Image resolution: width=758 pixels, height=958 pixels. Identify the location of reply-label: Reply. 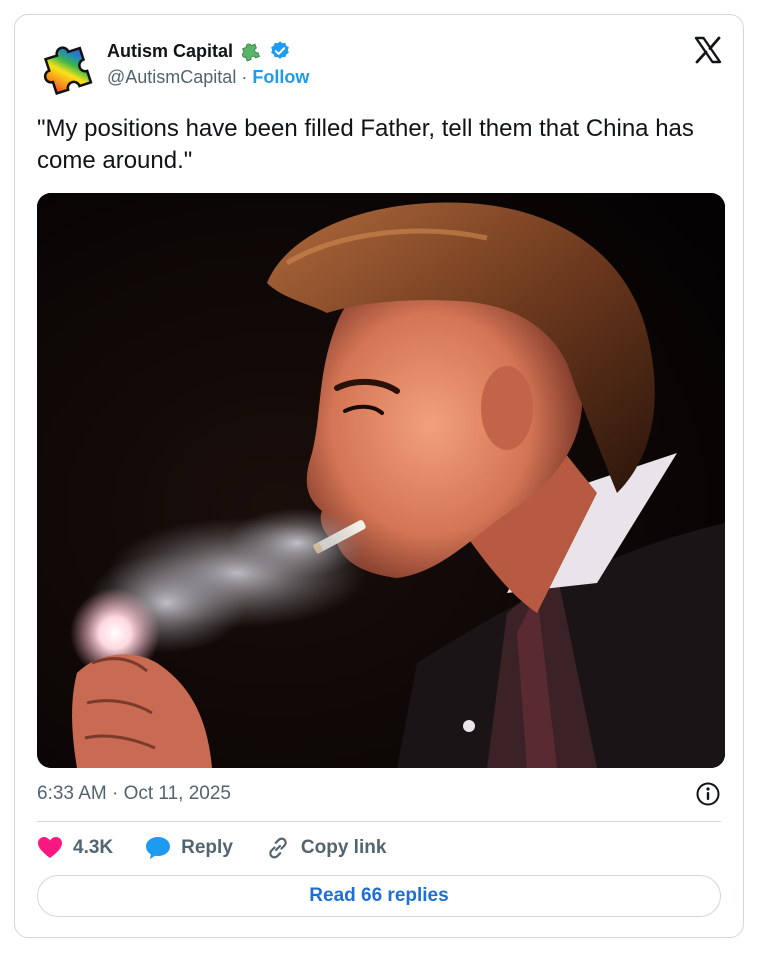
(207, 847).